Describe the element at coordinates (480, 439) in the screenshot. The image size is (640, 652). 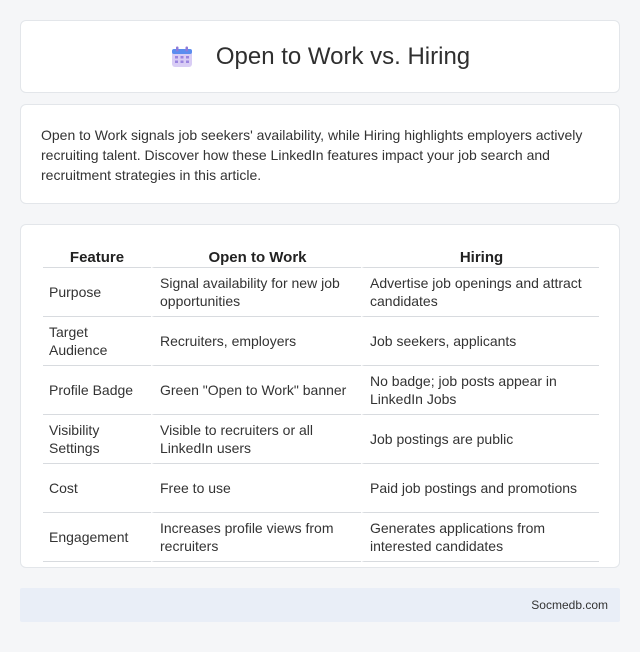
I see `table-cell: Job postings are public` at that location.